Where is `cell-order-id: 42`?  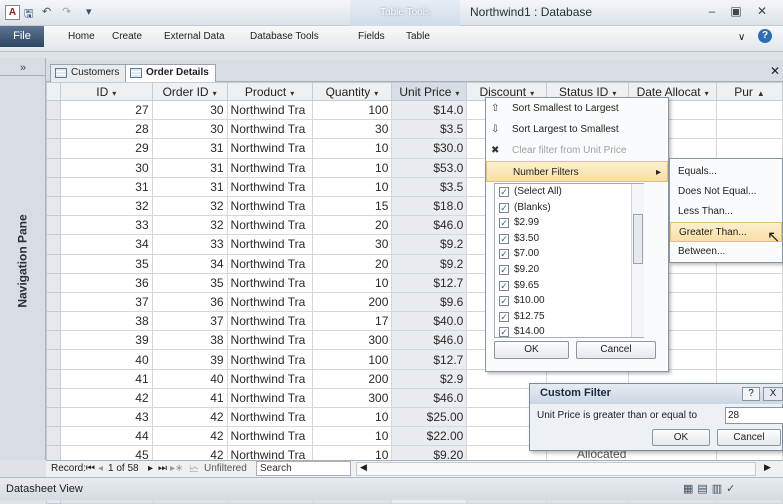
cell-order-id: 42 is located at coordinates (189, 417).